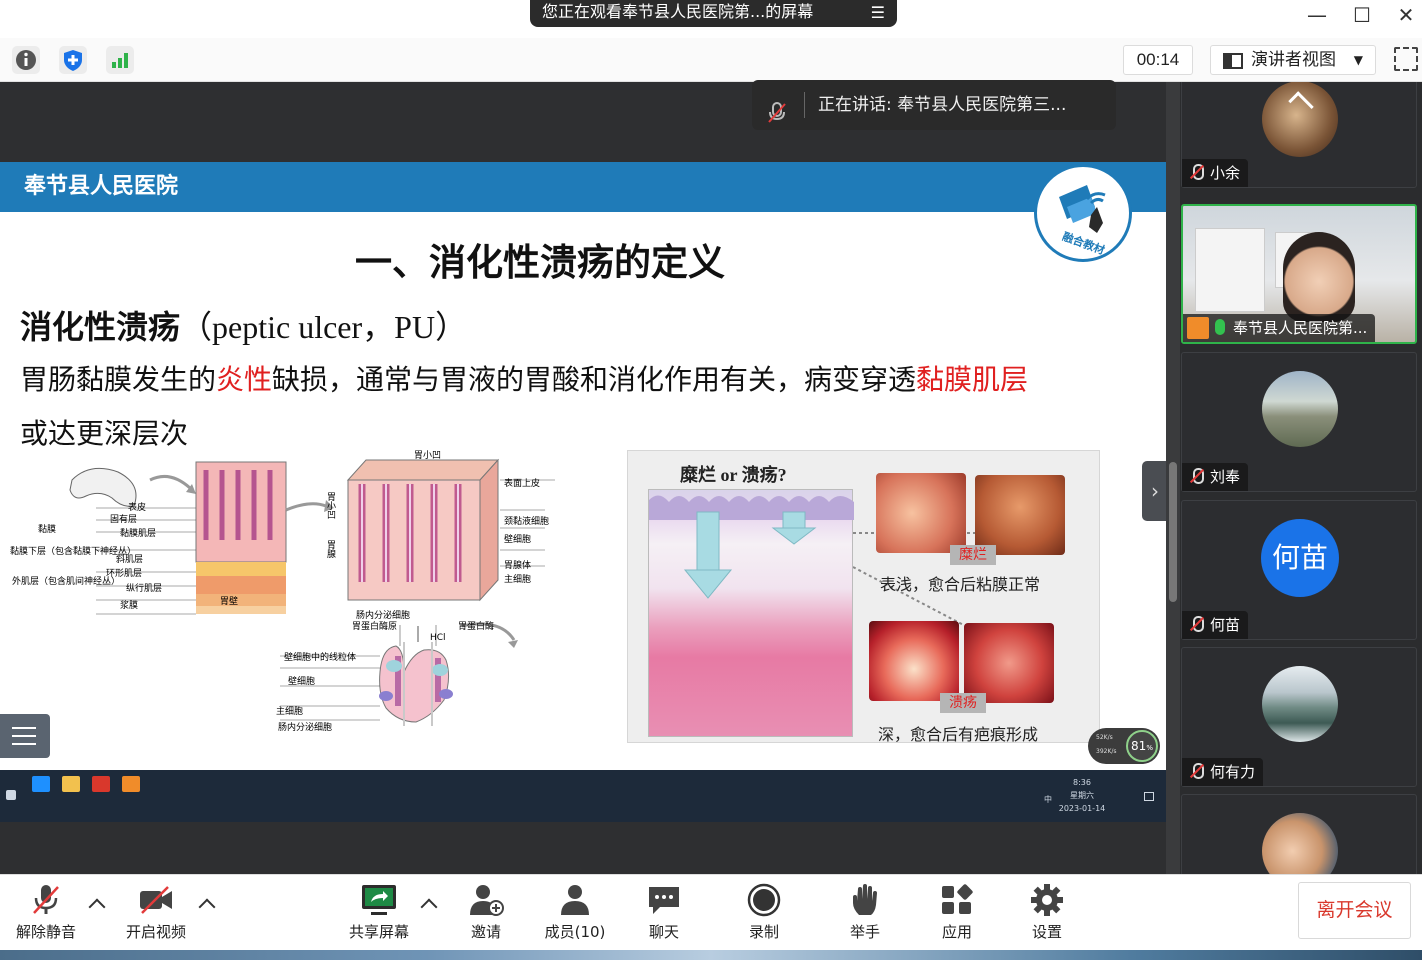 The image size is (1422, 960). What do you see at coordinates (1299, 135) in the screenshot?
I see `participant-tile: 小余` at bounding box center [1299, 135].